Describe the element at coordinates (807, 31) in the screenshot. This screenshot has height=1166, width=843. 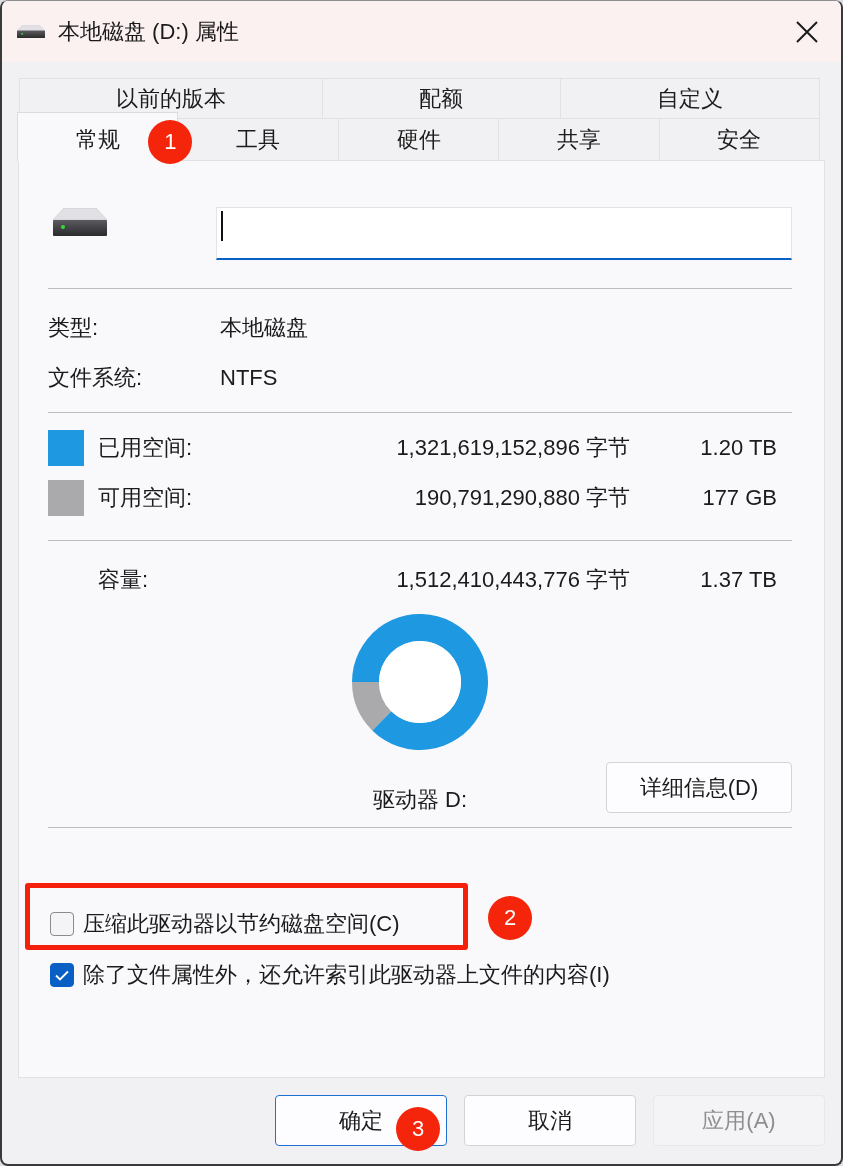
I see `close-icon` at that location.